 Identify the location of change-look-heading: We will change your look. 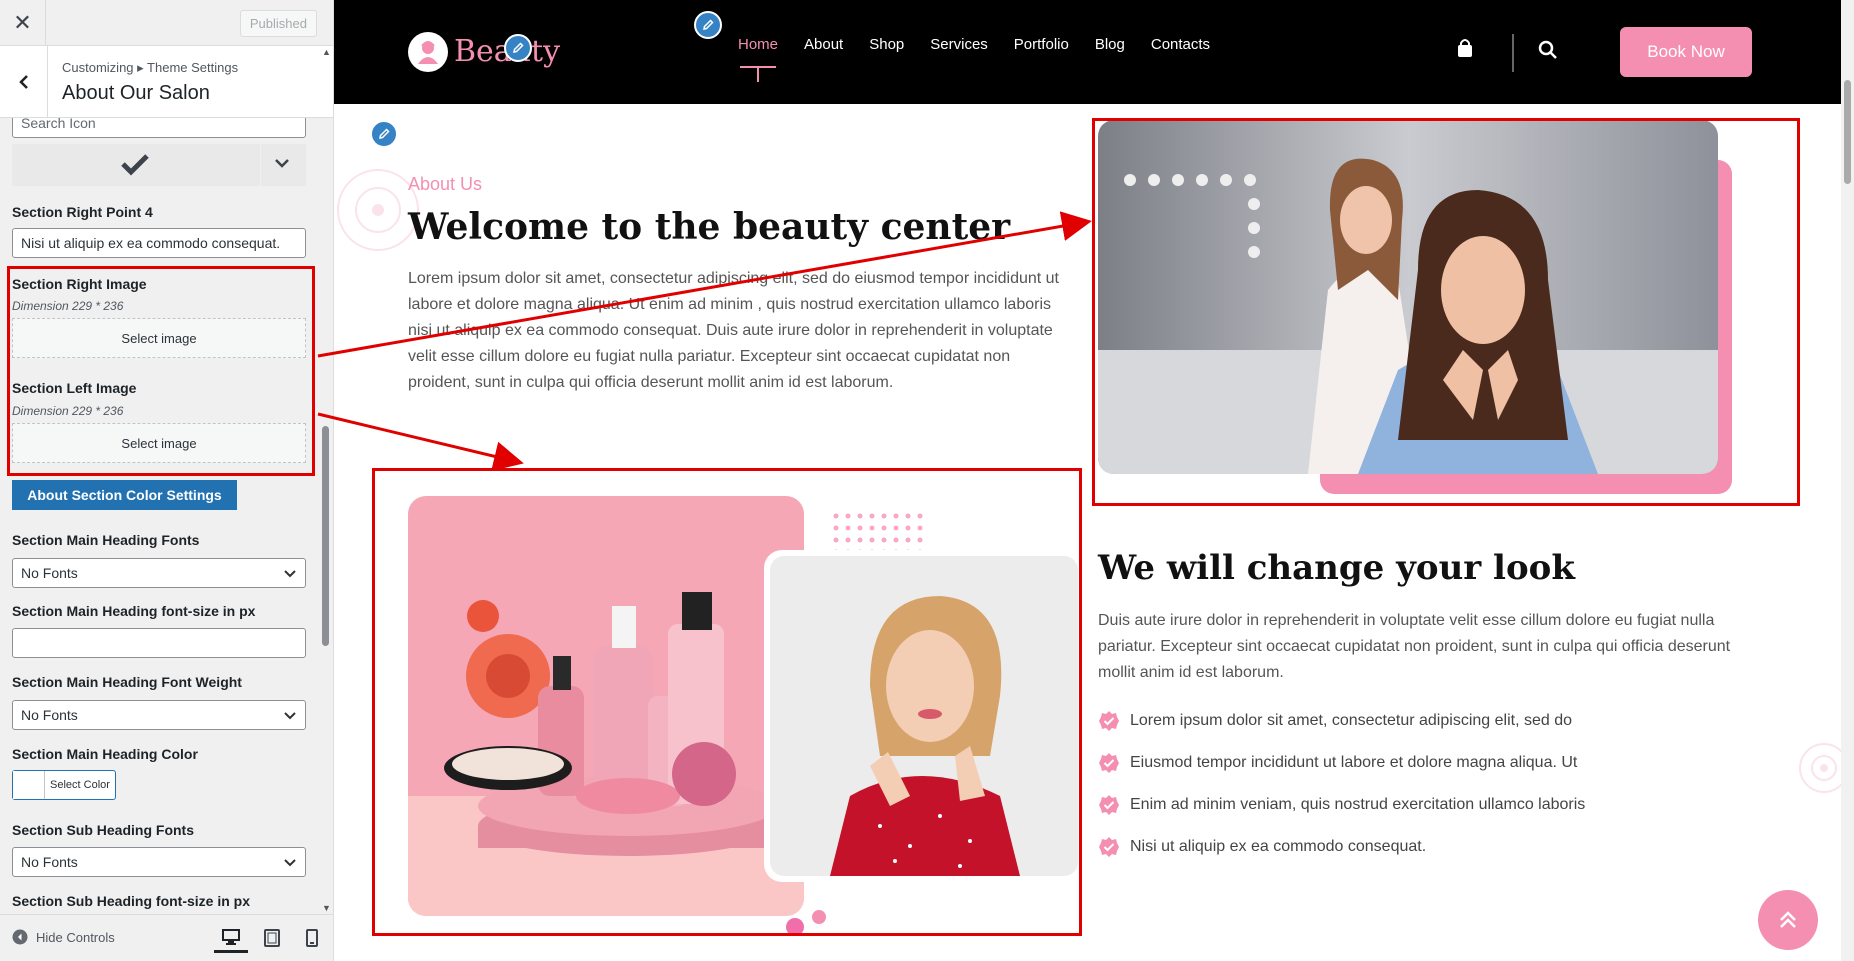
(1336, 568).